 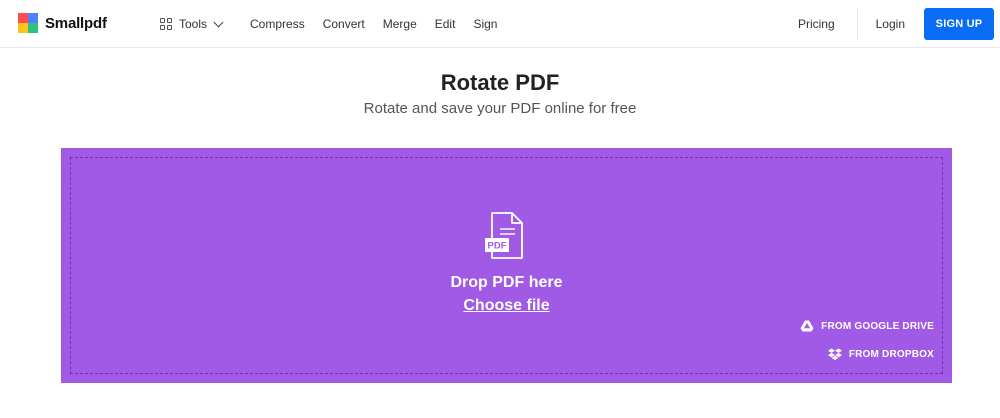 I want to click on login-link: Login, so click(x=890, y=24).